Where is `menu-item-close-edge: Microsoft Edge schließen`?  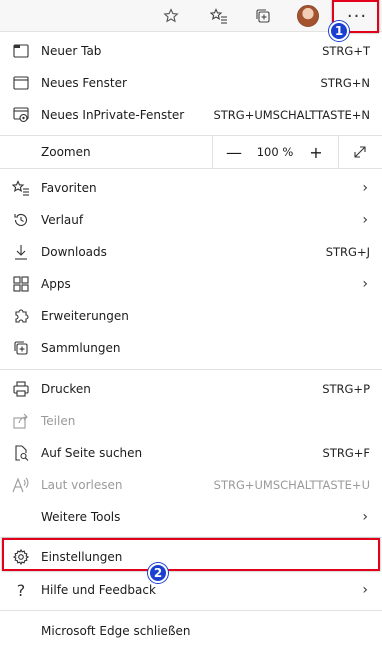 menu-item-close-edge: Microsoft Edge schließen is located at coordinates (191, 631).